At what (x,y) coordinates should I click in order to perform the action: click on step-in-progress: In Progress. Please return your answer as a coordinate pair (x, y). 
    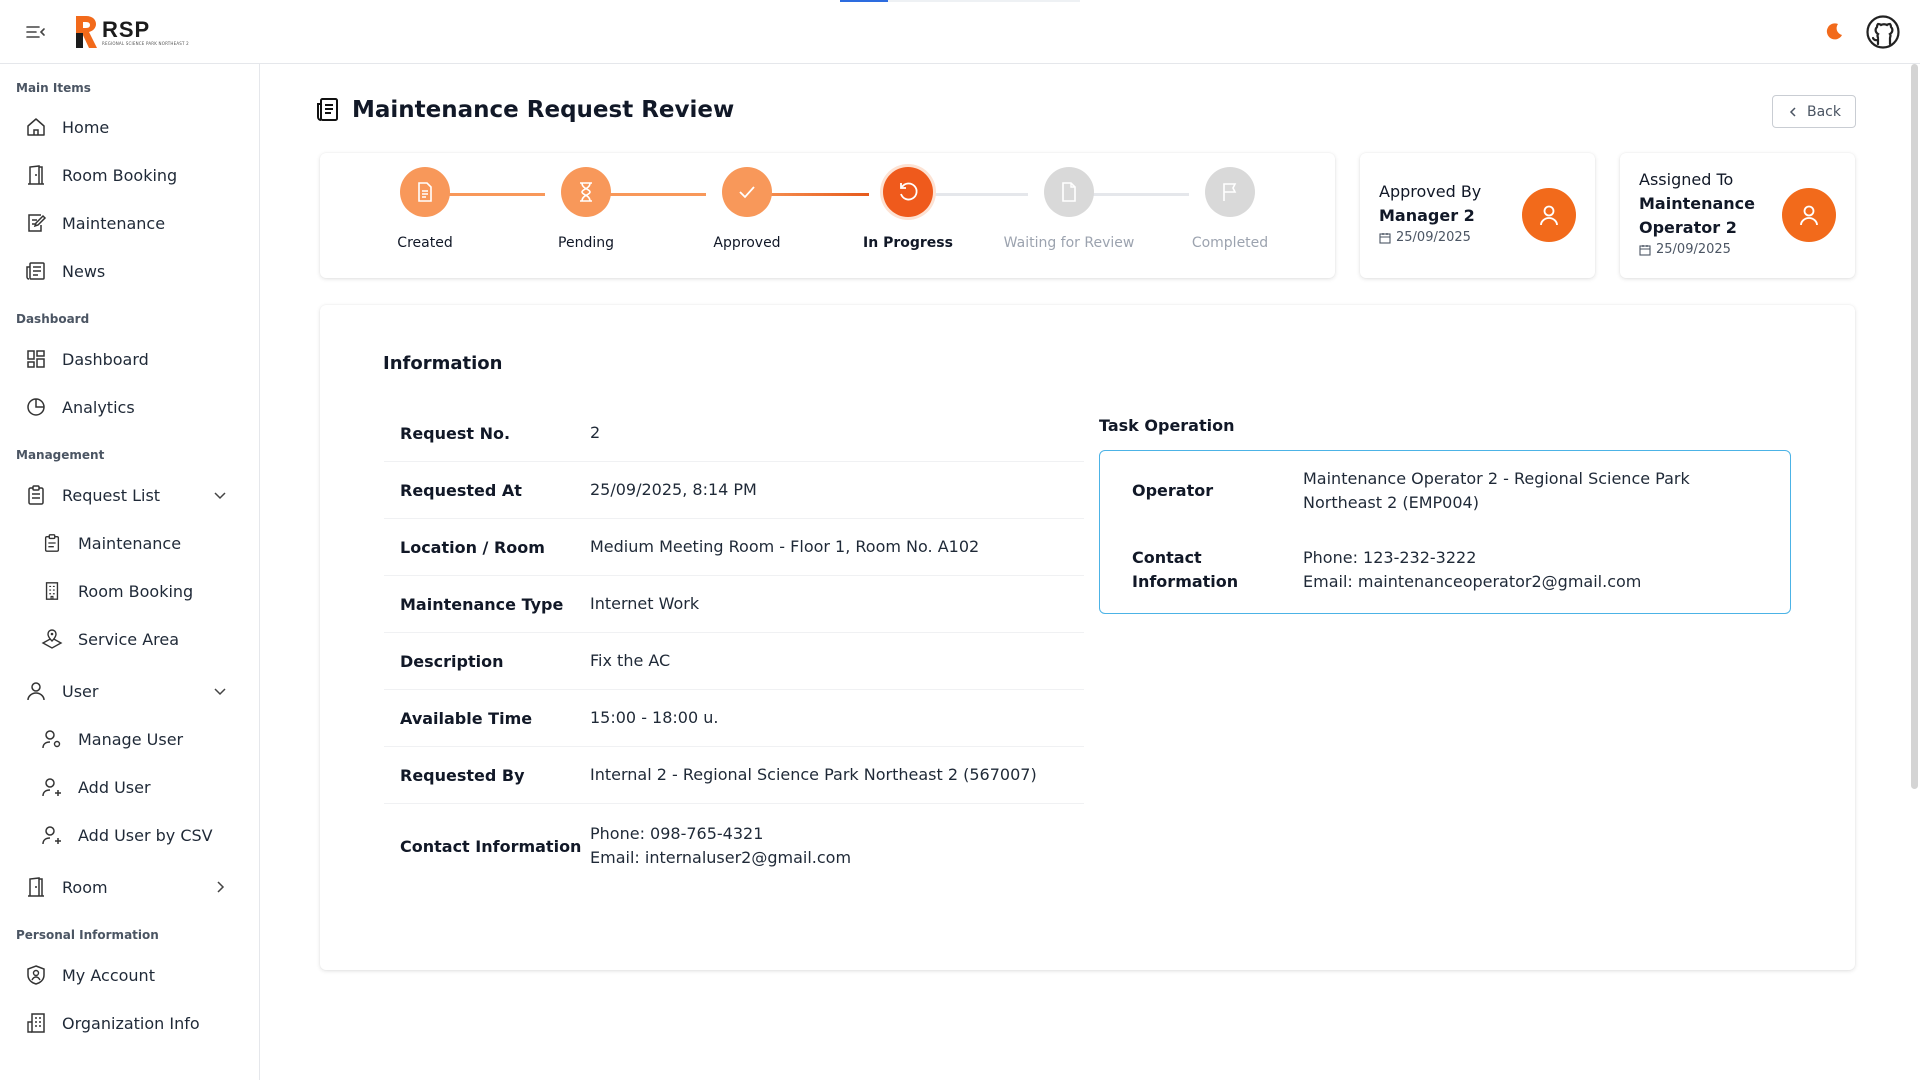
    Looking at the image, I should click on (908, 209).